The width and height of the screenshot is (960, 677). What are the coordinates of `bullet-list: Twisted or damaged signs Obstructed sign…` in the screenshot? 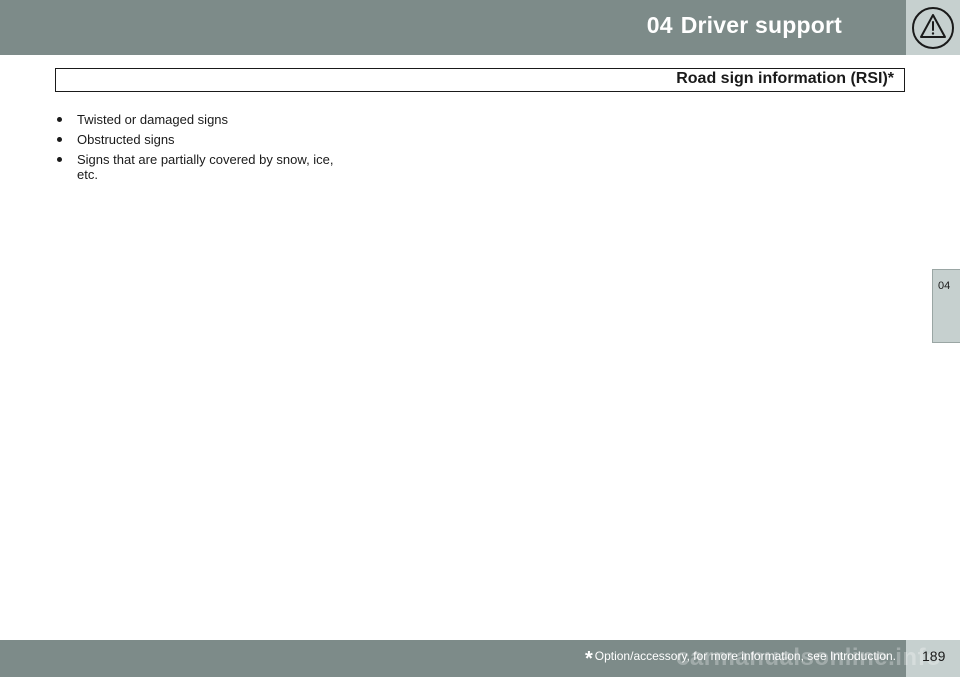 It's located at (195, 149).